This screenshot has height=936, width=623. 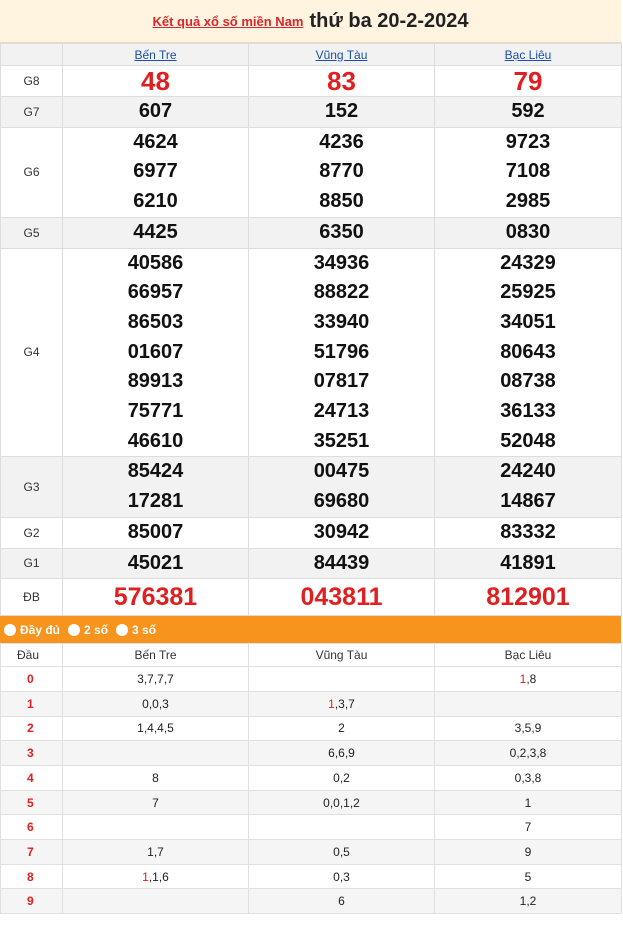 What do you see at coordinates (158, 876) in the screenshot?
I see `tail-digits: ,1,6` at bounding box center [158, 876].